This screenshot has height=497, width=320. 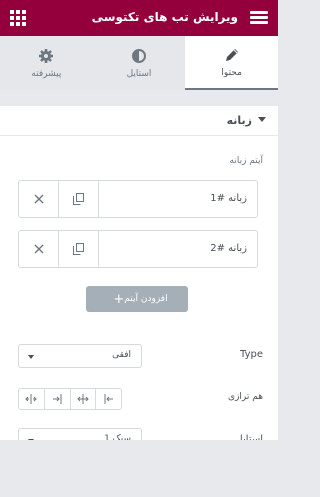 I want to click on align-justify-icon, so click(x=31, y=399).